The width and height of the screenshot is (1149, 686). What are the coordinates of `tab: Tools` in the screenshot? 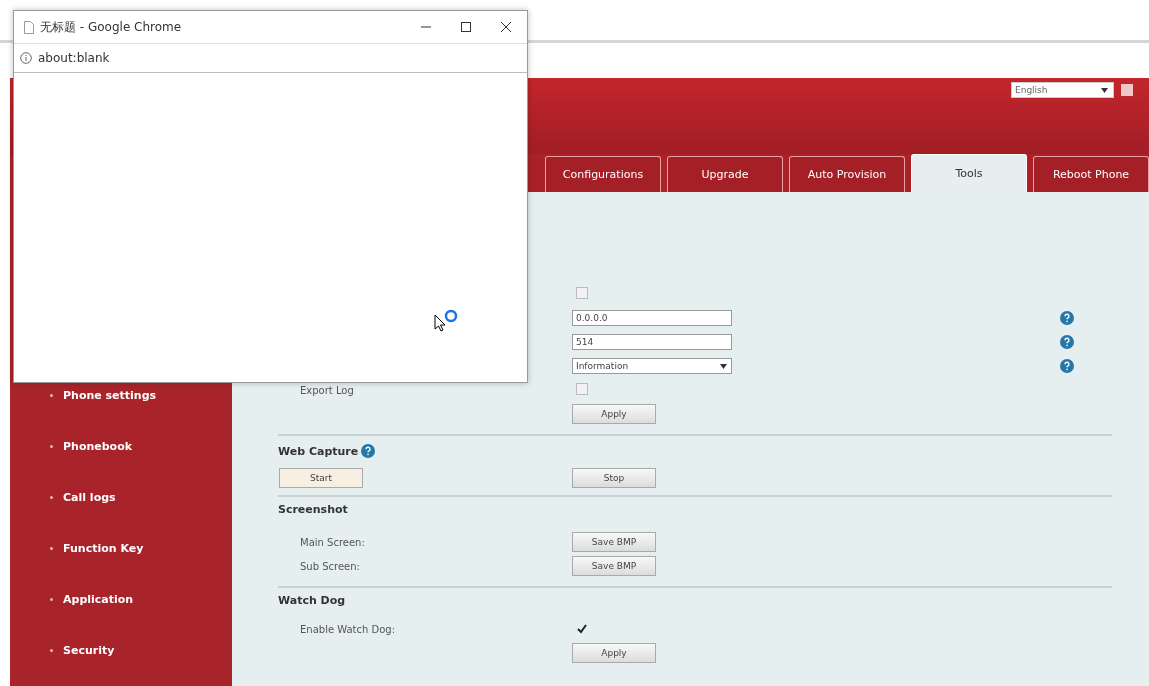 It's located at (969, 173).